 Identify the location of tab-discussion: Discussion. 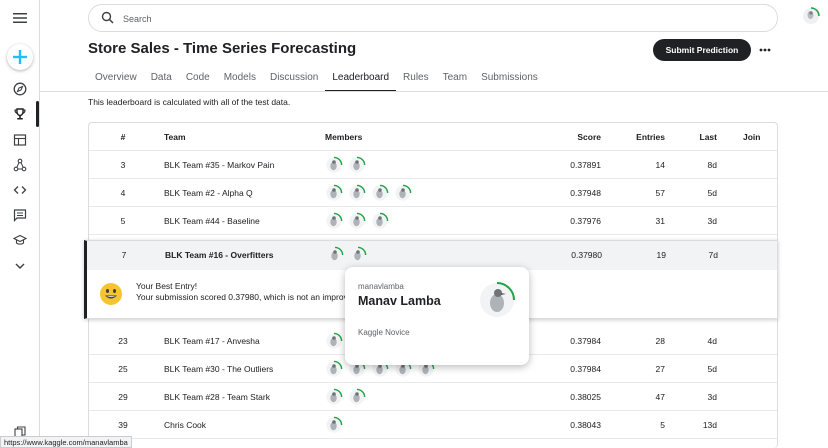
(294, 78).